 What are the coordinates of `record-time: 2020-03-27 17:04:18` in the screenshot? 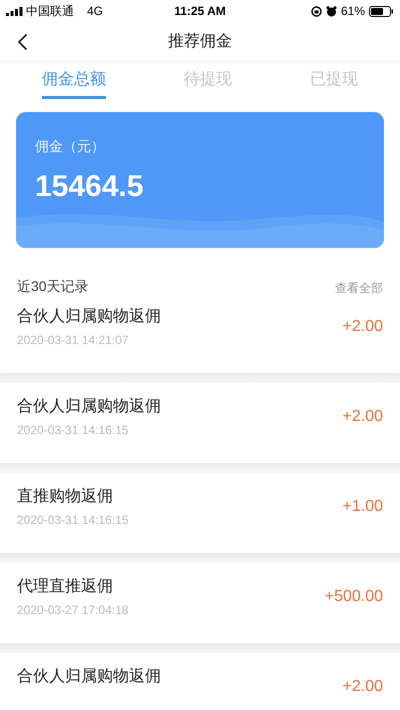 It's located at (72, 610).